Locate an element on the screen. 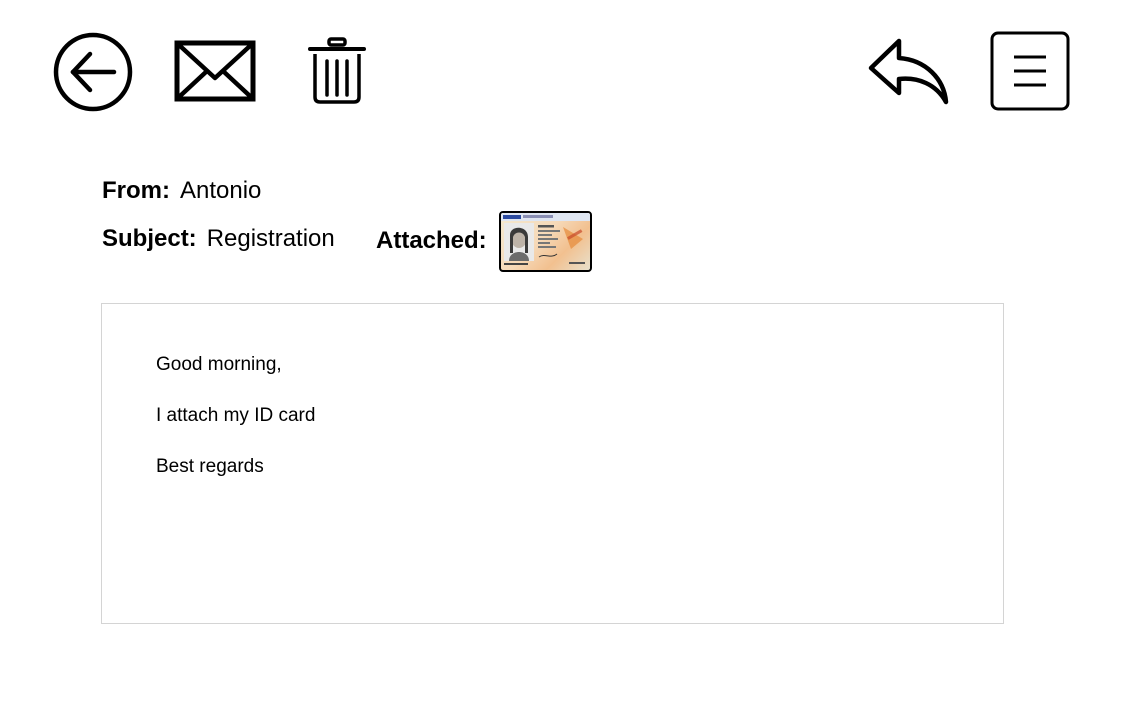 The height and width of the screenshot is (707, 1130). subject-value: Registration is located at coordinates (270, 238).